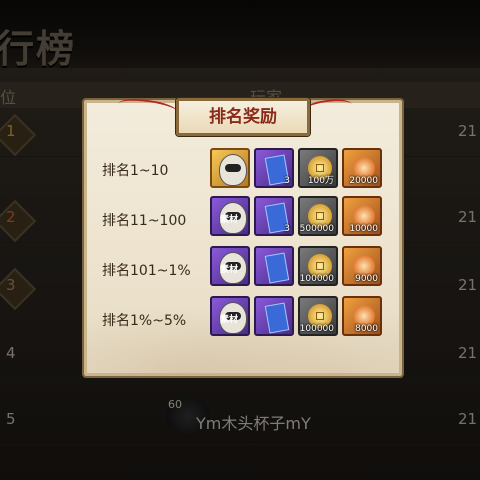 This screenshot has height=480, width=480. What do you see at coordinates (366, 329) in the screenshot?
I see `reward-qty: 8000` at bounding box center [366, 329].